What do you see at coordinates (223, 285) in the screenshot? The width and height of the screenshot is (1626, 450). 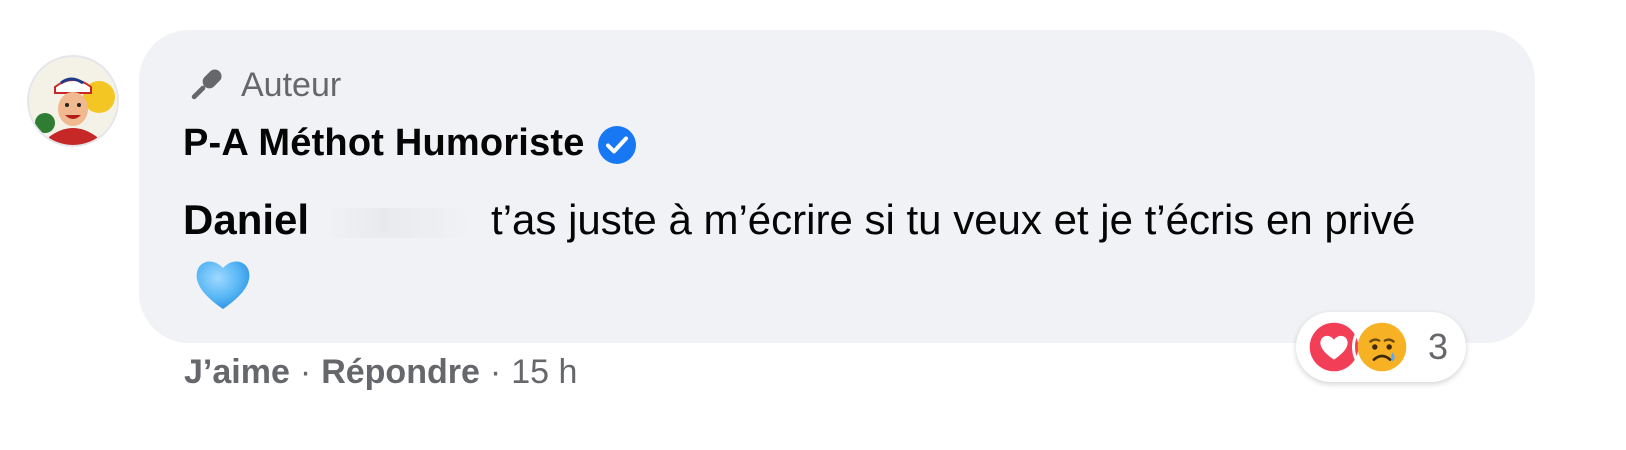 I see `blue-heart-emoji` at bounding box center [223, 285].